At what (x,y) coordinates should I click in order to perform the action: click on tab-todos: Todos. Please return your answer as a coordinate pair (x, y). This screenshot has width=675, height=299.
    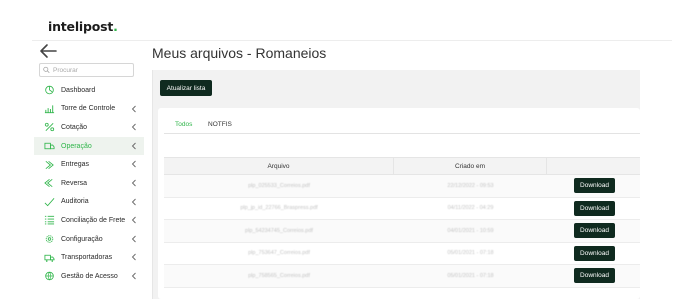
    Looking at the image, I should click on (183, 124).